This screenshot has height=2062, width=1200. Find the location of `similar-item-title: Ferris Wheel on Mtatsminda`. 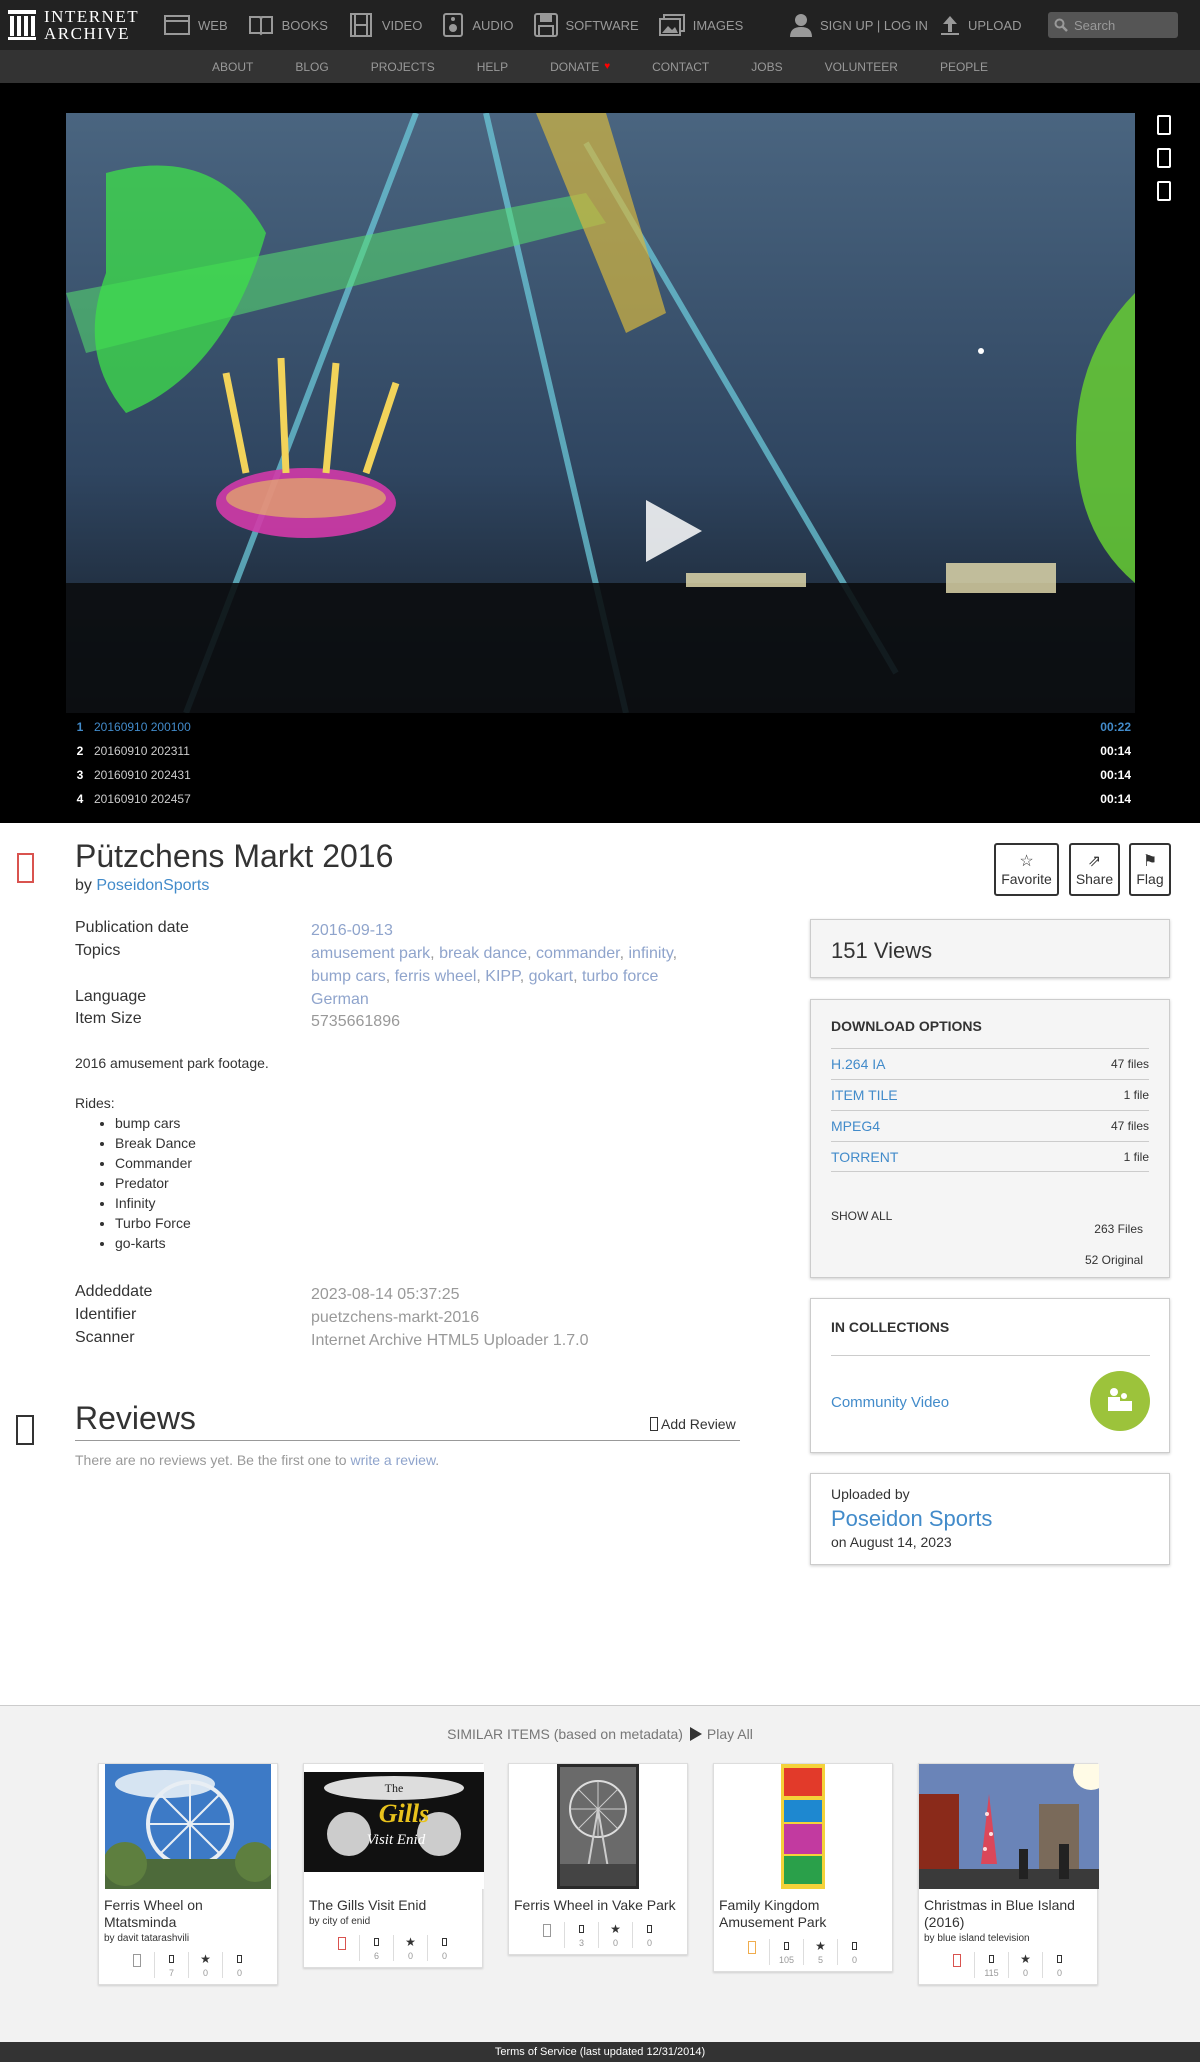

similar-item-title: Ferris Wheel on Mtatsminda is located at coordinates (153, 1913).